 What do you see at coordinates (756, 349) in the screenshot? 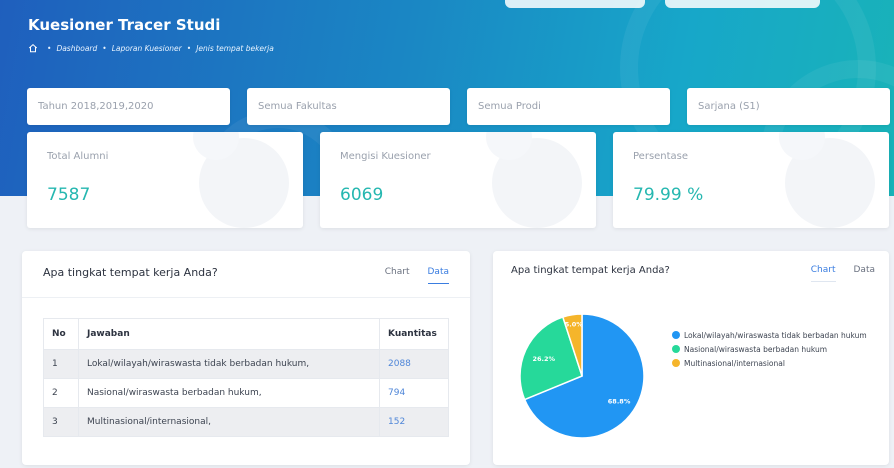
I see `legend-label: Nasional/wiraswasta berbadan hukum` at bounding box center [756, 349].